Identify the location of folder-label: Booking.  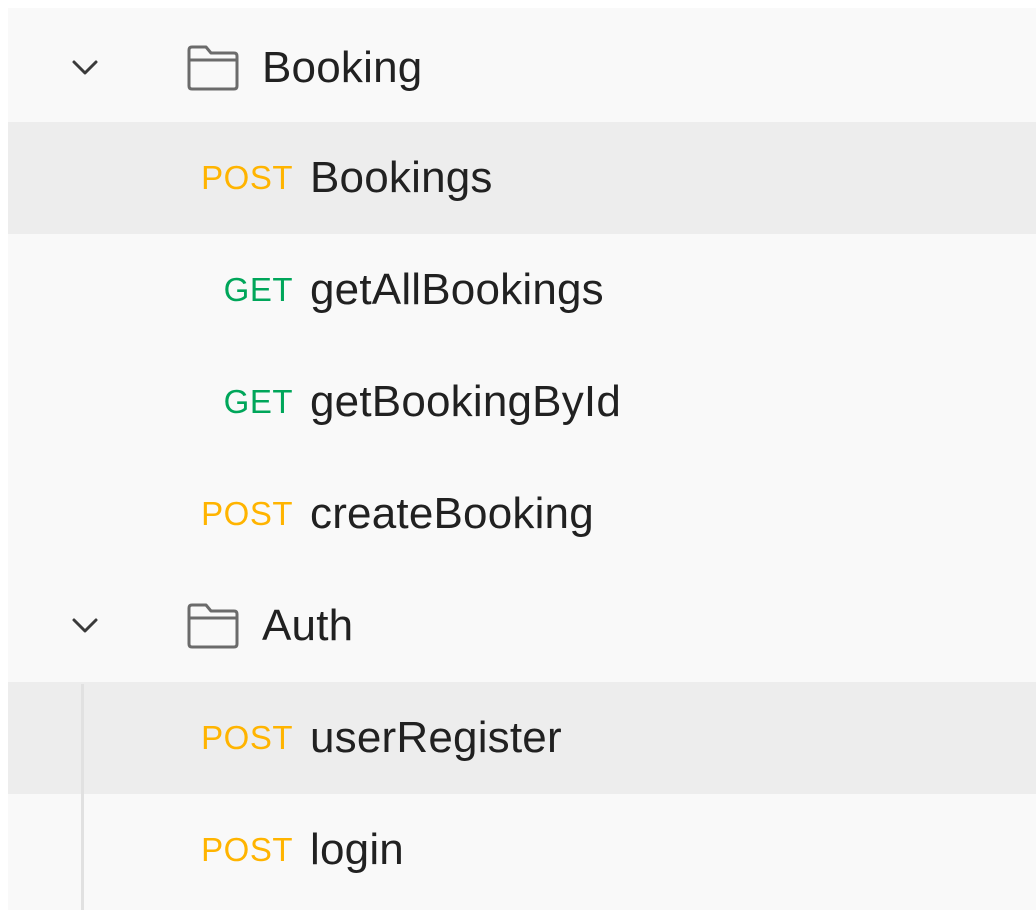
(342, 67).